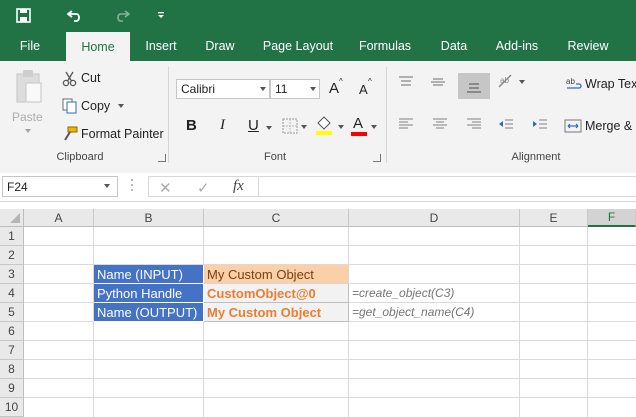 This screenshot has height=417, width=636. Describe the element at coordinates (59, 218) in the screenshot. I see `column-header-a: A` at that location.